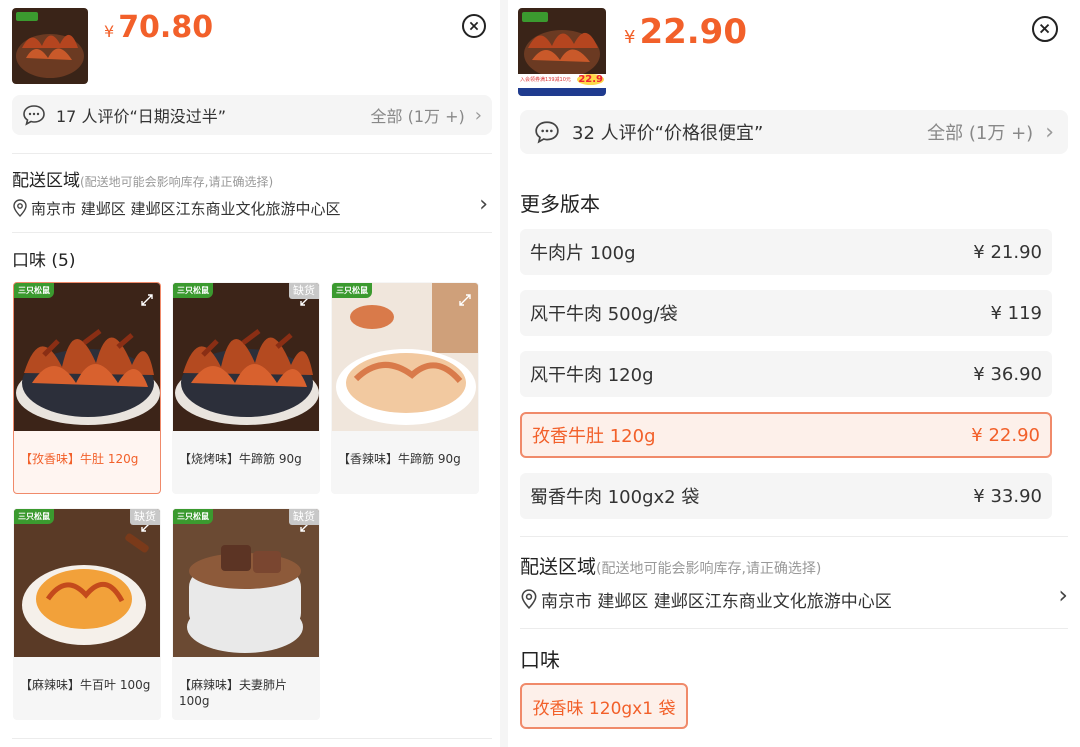 This screenshot has width=1080, height=747. What do you see at coordinates (583, 253) in the screenshot?
I see `version-name: 牛肉片 100g` at bounding box center [583, 253].